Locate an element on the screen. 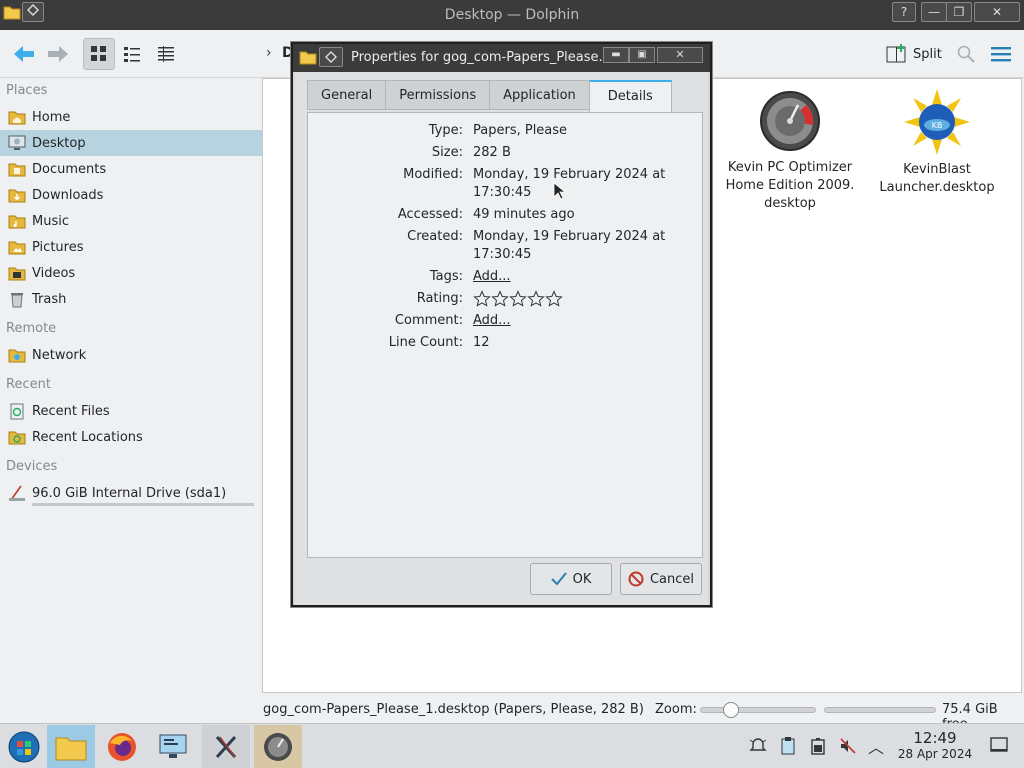  line-count-label: Line Count: is located at coordinates (425, 342).